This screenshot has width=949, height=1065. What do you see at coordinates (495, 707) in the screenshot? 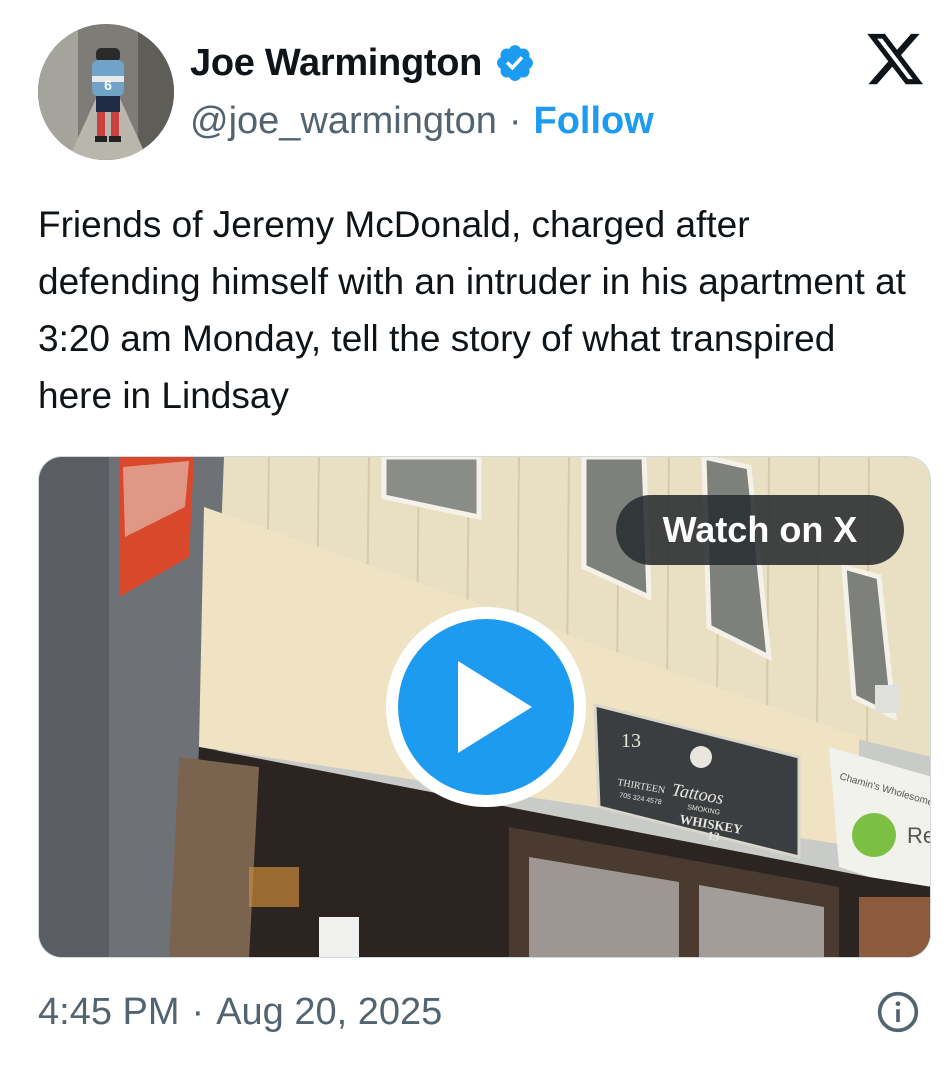
I see `play-icon` at bounding box center [495, 707].